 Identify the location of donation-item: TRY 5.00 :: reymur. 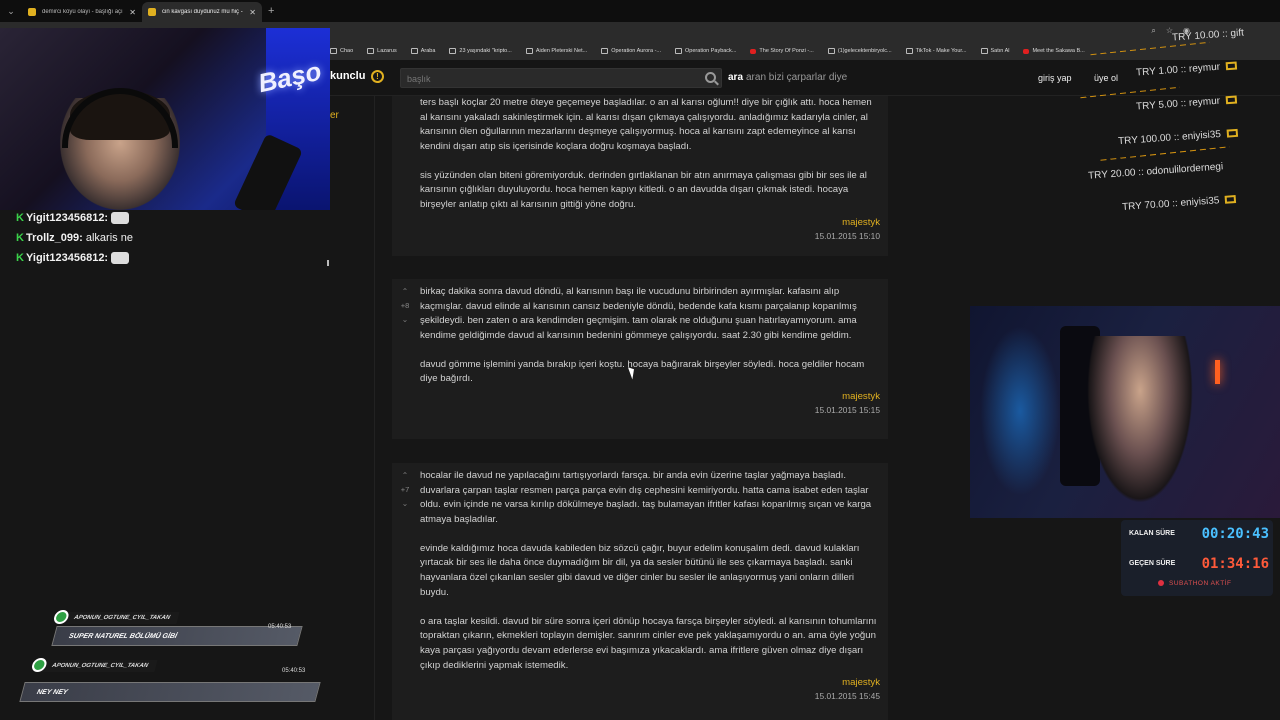
(1187, 103).